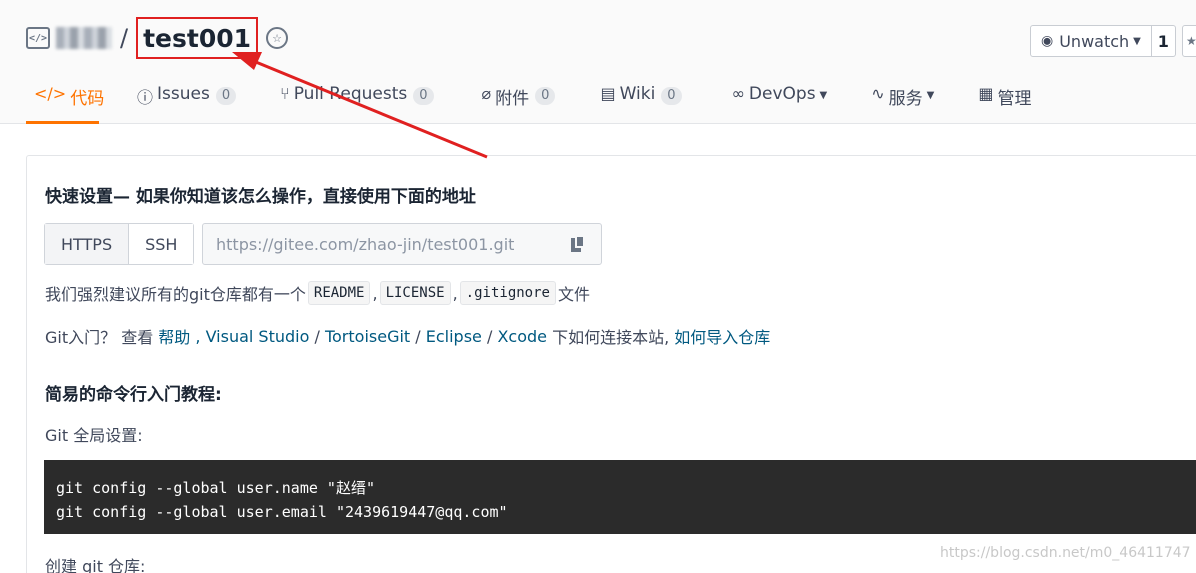 The image size is (1196, 573). I want to click on owner-name-blurred, so click(84, 38).